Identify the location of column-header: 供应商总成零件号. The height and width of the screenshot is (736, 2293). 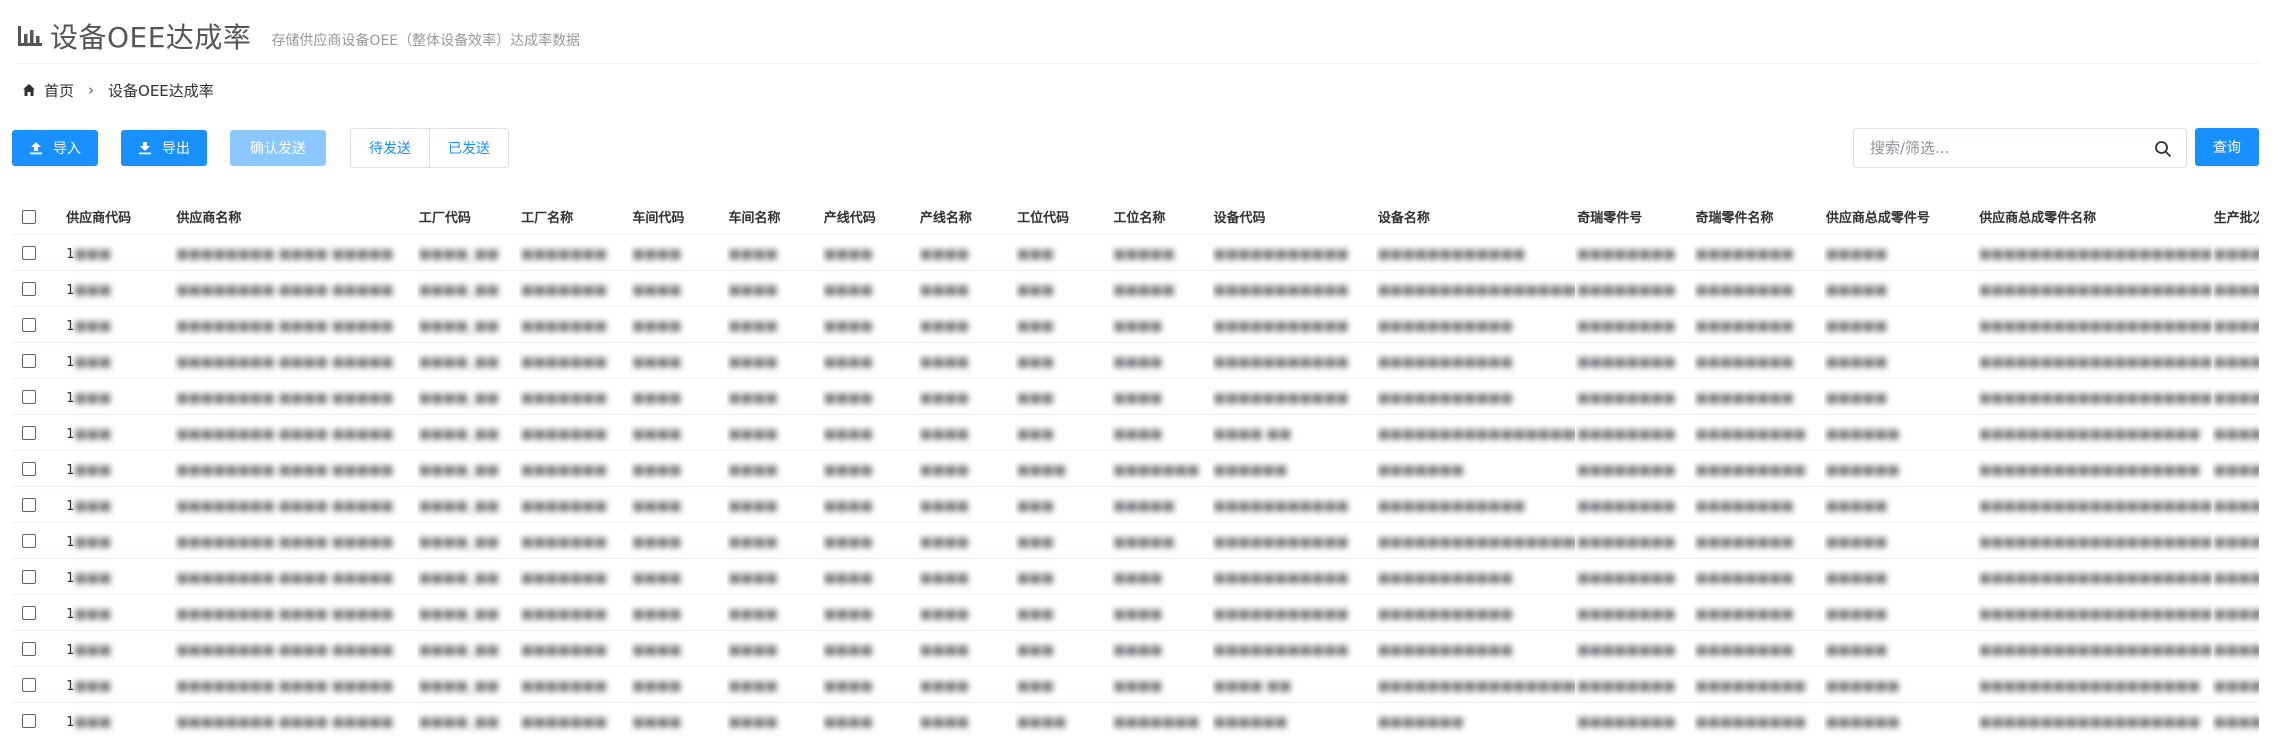
(1900, 217).